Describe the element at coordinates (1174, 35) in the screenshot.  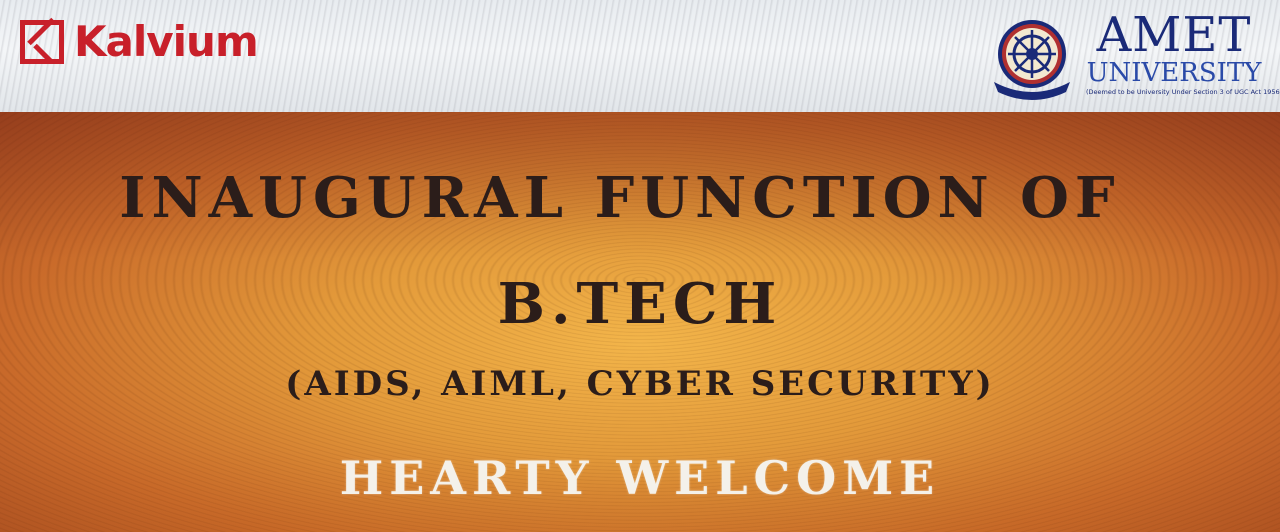
I see `amet-title: AMET` at that location.